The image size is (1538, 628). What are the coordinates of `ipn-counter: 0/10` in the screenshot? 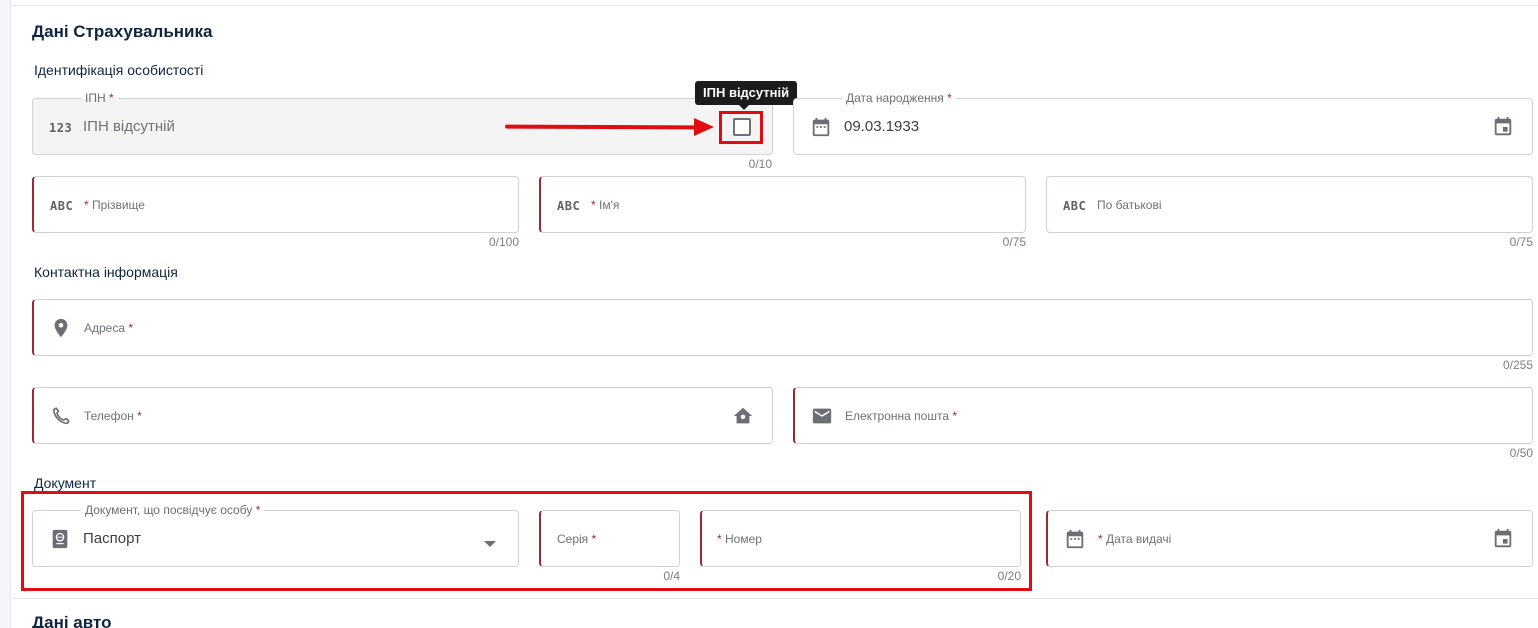 It's located at (760, 164).